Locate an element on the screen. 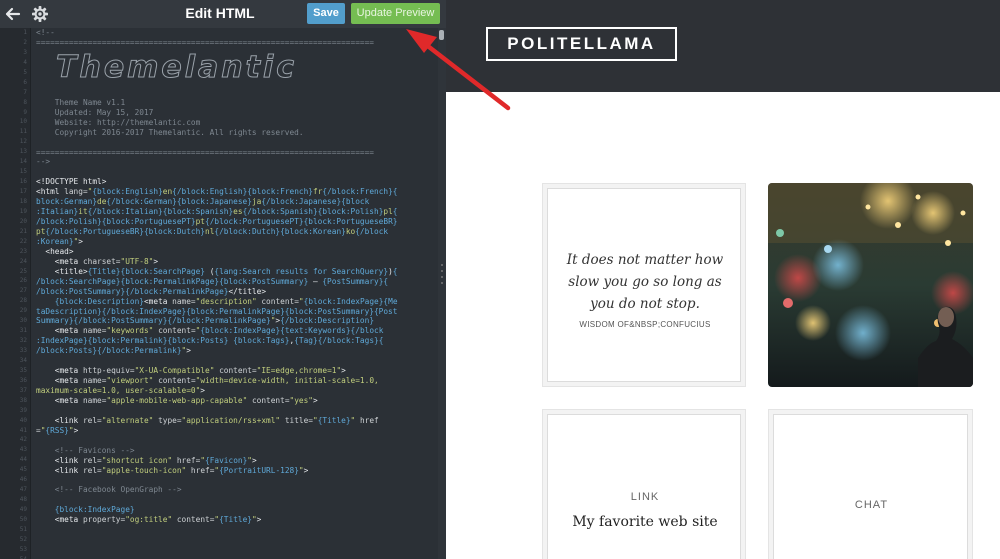 The image size is (1000, 559). photo-post is located at coordinates (870, 285).